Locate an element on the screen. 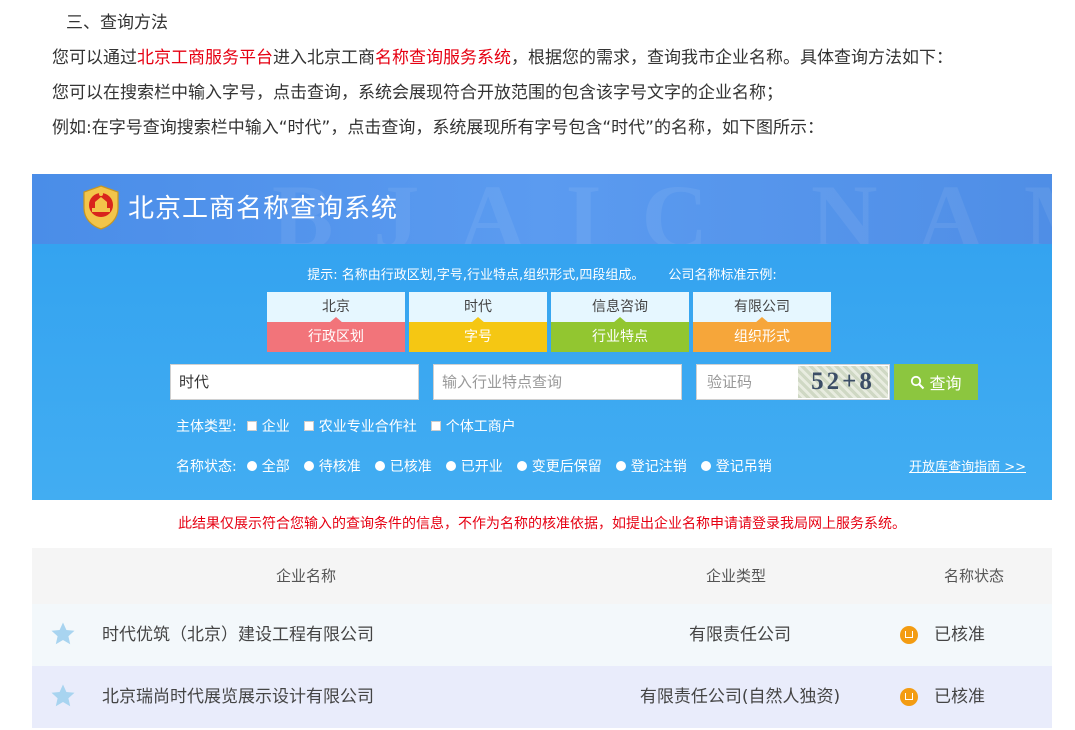 This screenshot has height=730, width=1075. captcha-field: 验证码 52+8 is located at coordinates (793, 382).